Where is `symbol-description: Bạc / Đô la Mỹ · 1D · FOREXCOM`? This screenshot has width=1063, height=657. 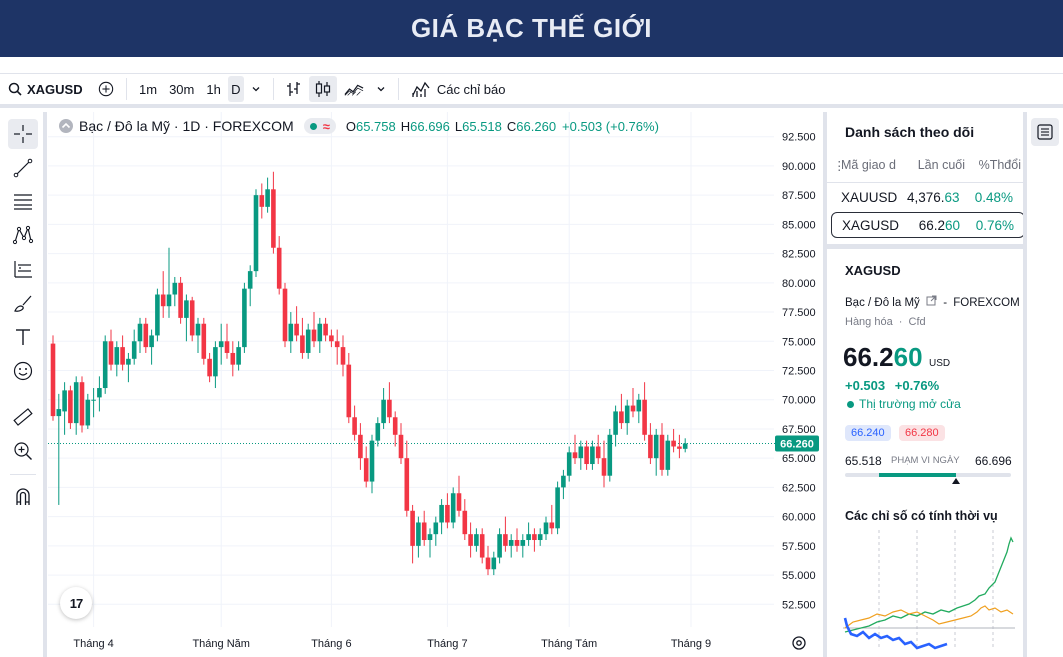 symbol-description: Bạc / Đô la Mỹ · 1D · FOREXCOM is located at coordinates (186, 126).